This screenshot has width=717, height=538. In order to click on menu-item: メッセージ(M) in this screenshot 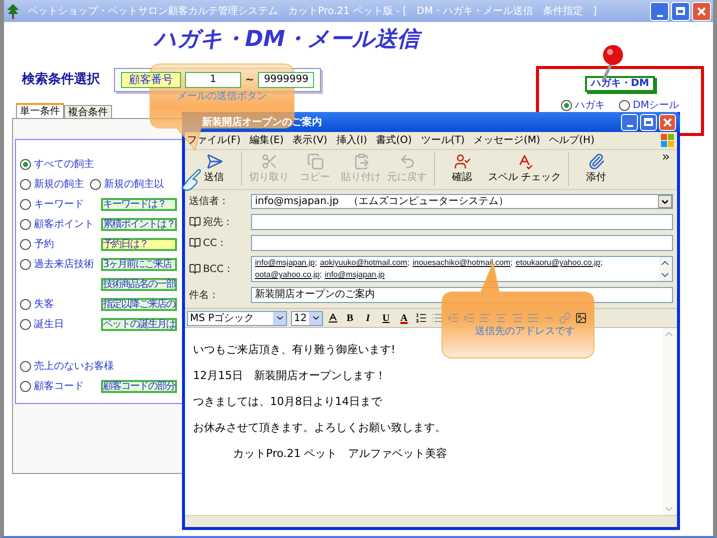, I will do `click(507, 140)`.